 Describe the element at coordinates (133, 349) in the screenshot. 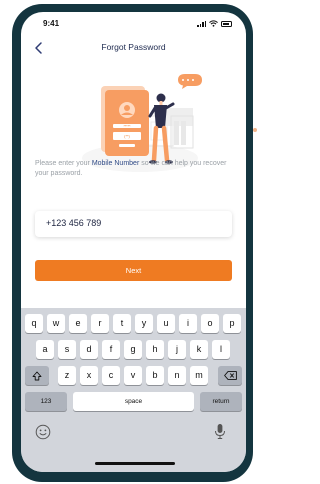

I see `key-g: g` at that location.